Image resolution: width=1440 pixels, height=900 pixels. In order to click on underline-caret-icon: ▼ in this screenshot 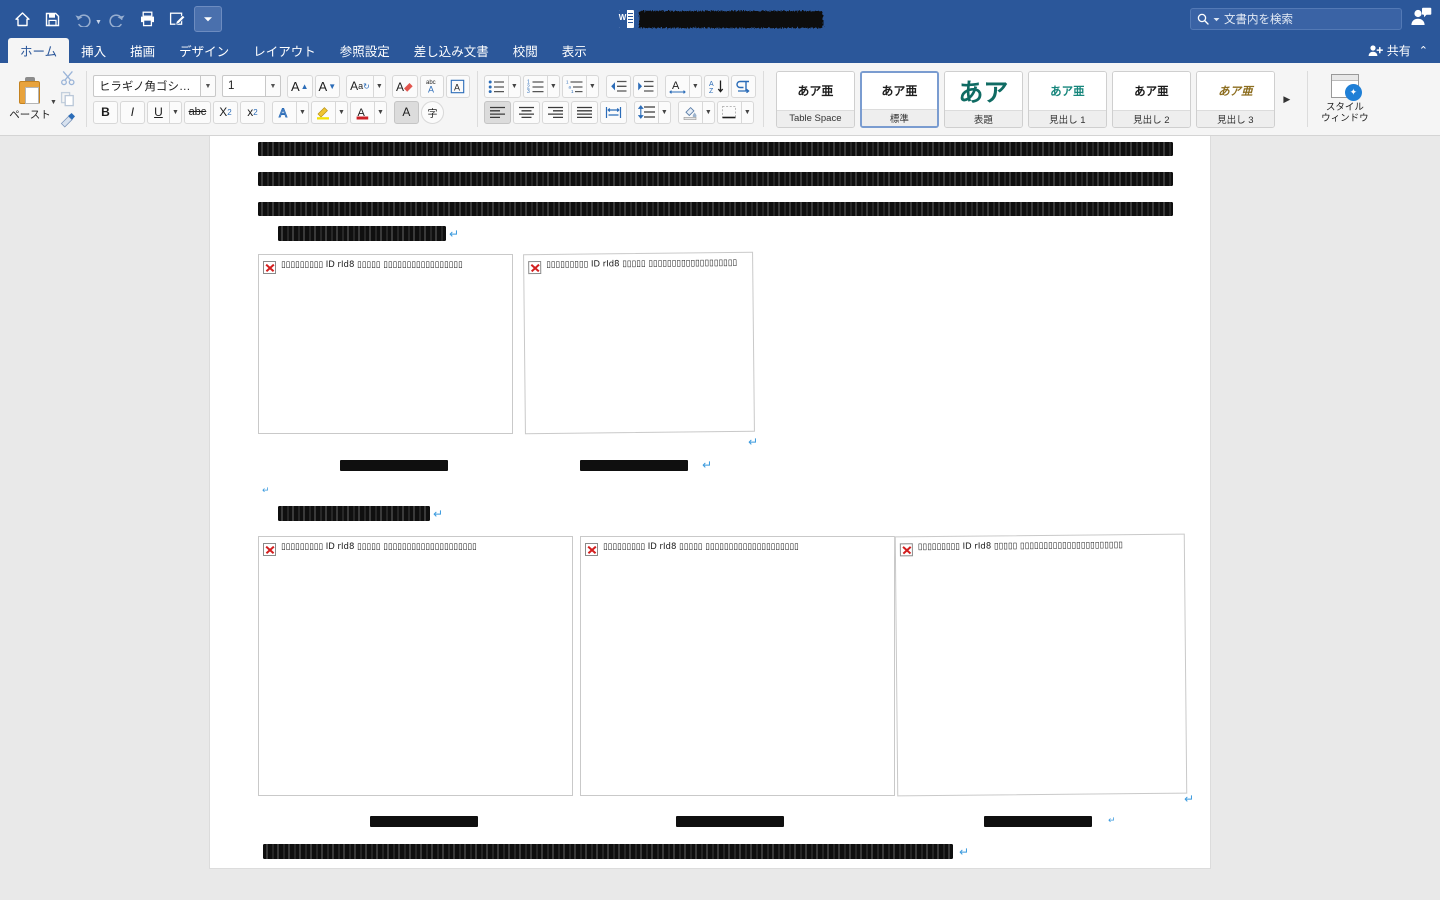, I will do `click(175, 112)`.